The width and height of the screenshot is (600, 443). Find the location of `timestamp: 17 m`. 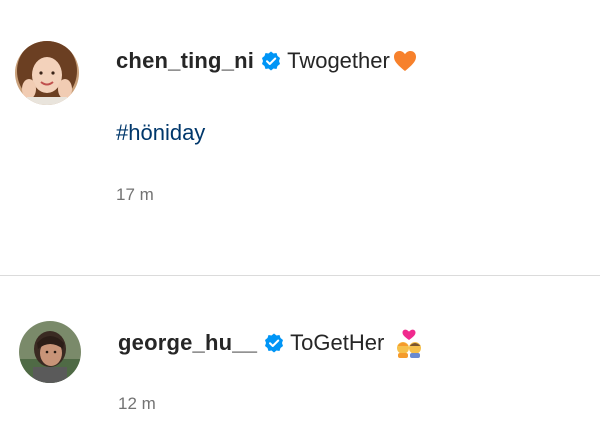

timestamp: 17 m is located at coordinates (135, 195).